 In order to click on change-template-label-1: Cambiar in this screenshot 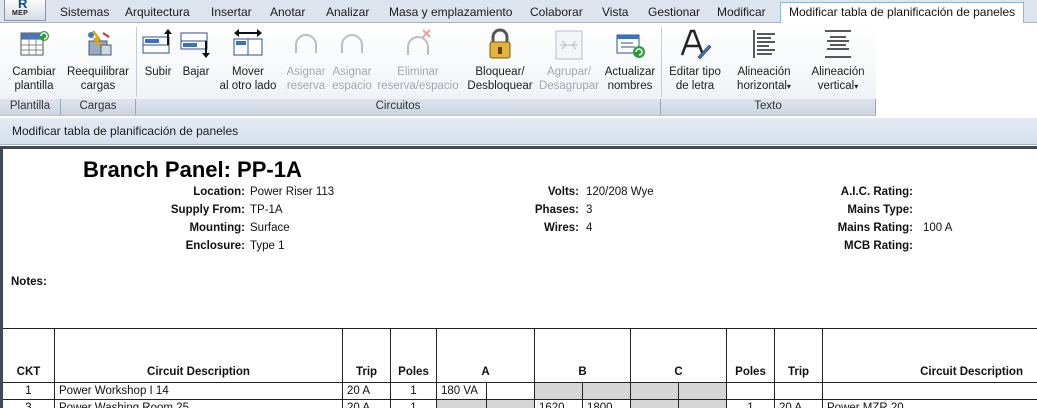, I will do `click(34, 72)`.